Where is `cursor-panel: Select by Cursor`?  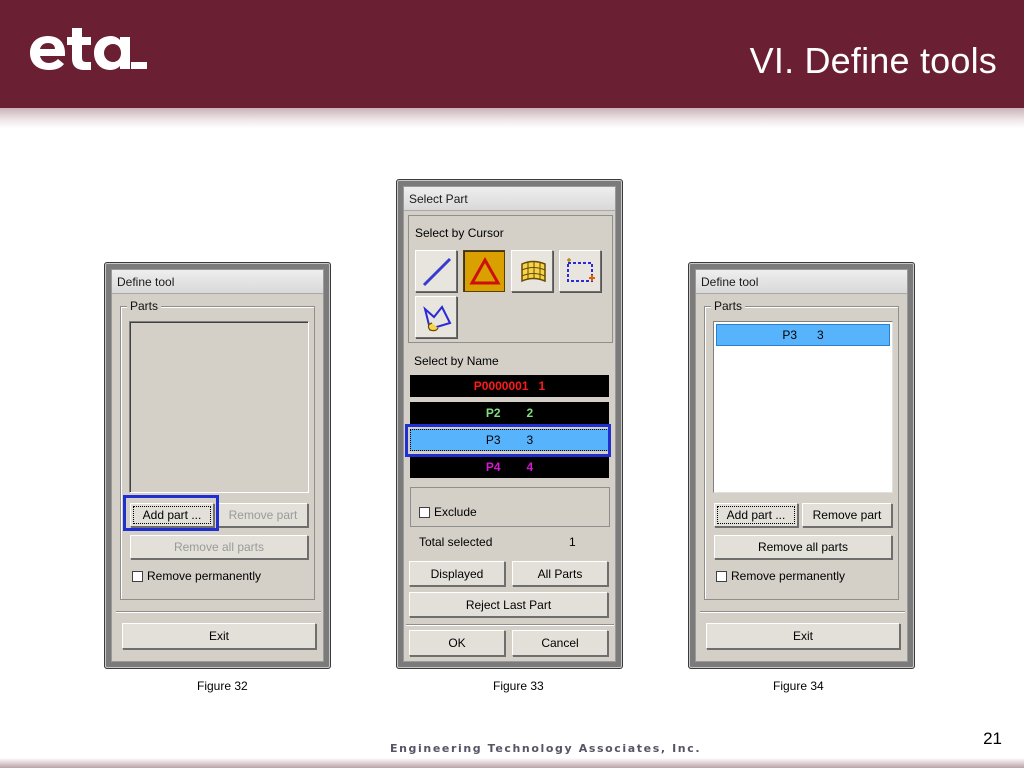 cursor-panel: Select by Cursor is located at coordinates (510, 279).